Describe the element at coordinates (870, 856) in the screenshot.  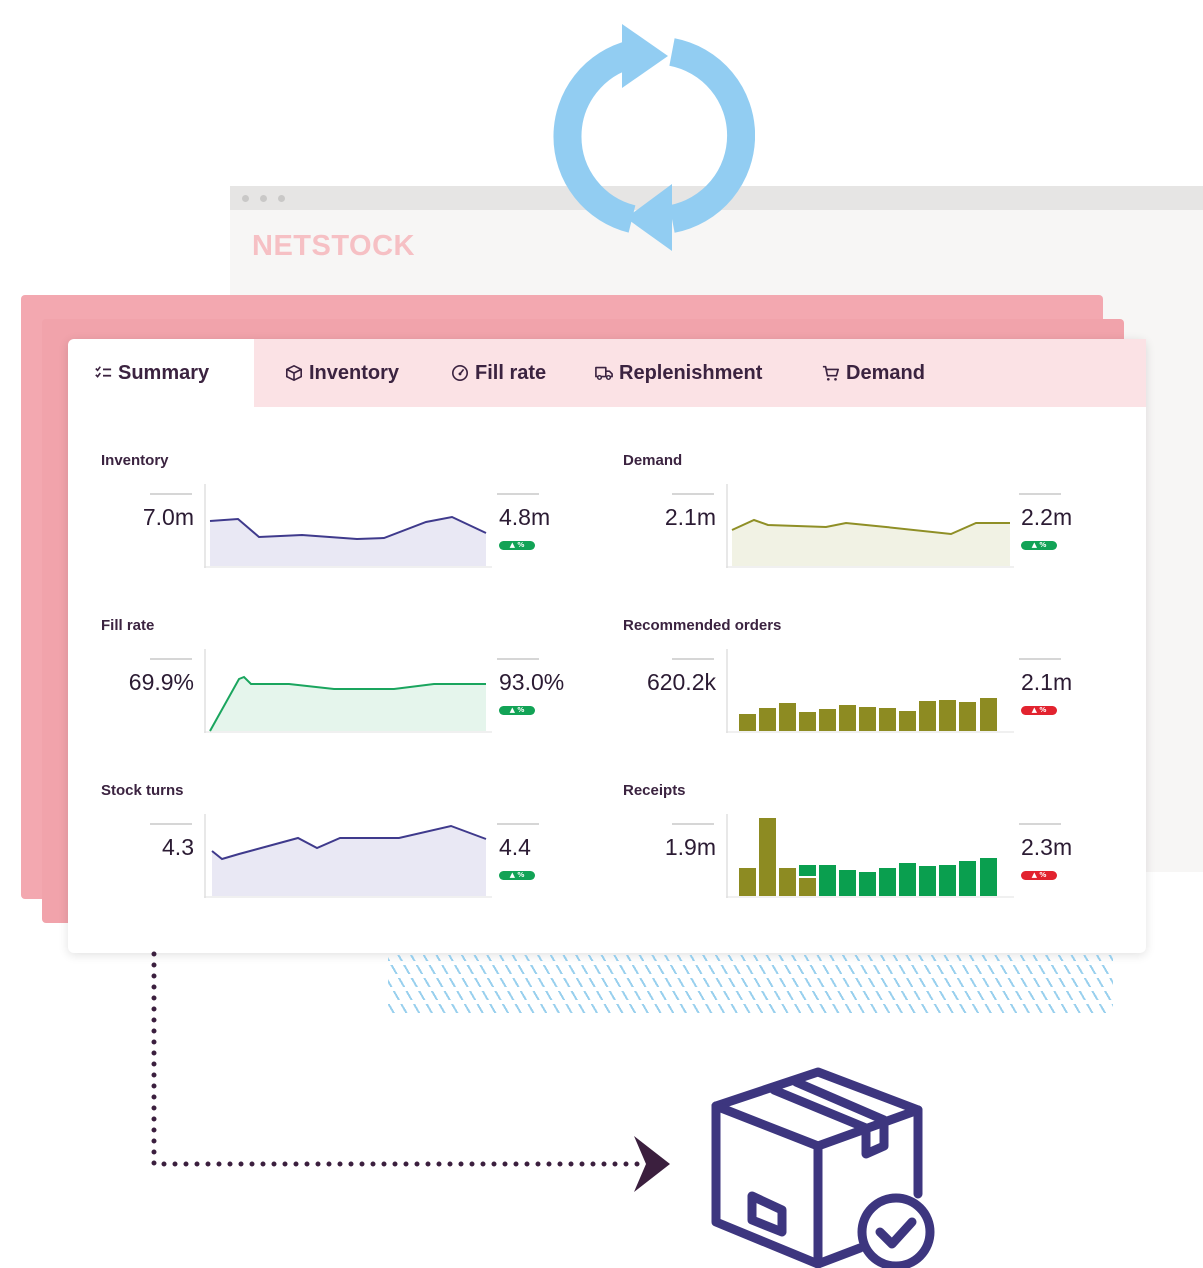
I see `receipts-bars` at that location.